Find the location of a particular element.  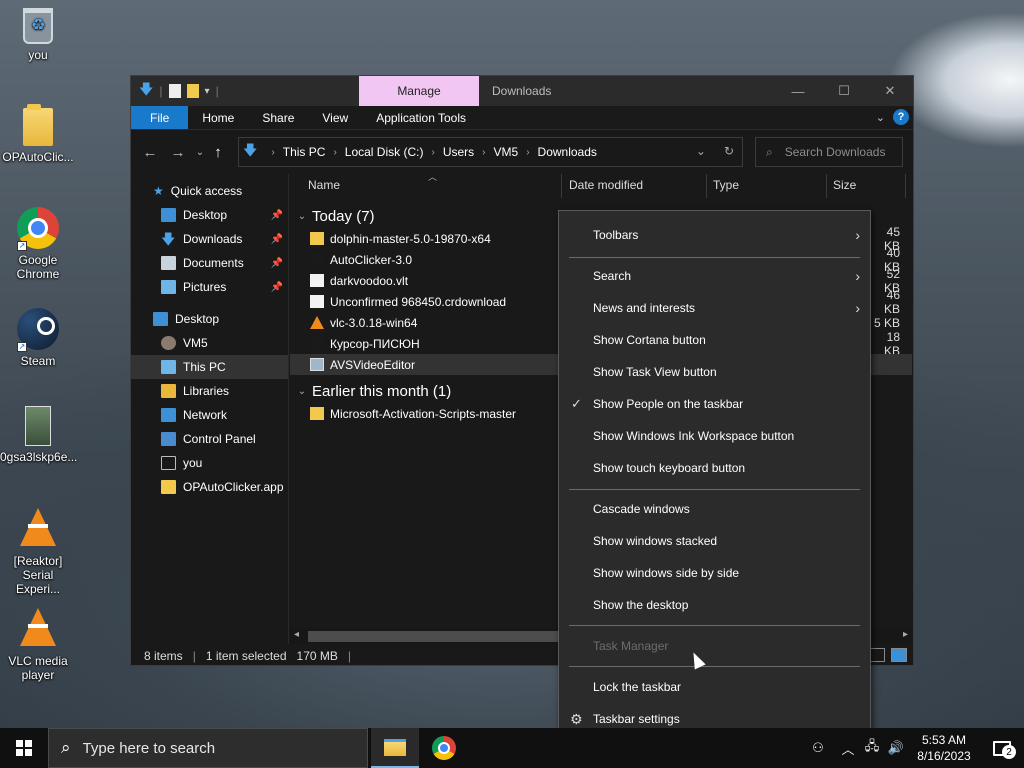

menu-item-show-windows-ink: Show Windows Ink Workspace button is located at coordinates (714, 436).